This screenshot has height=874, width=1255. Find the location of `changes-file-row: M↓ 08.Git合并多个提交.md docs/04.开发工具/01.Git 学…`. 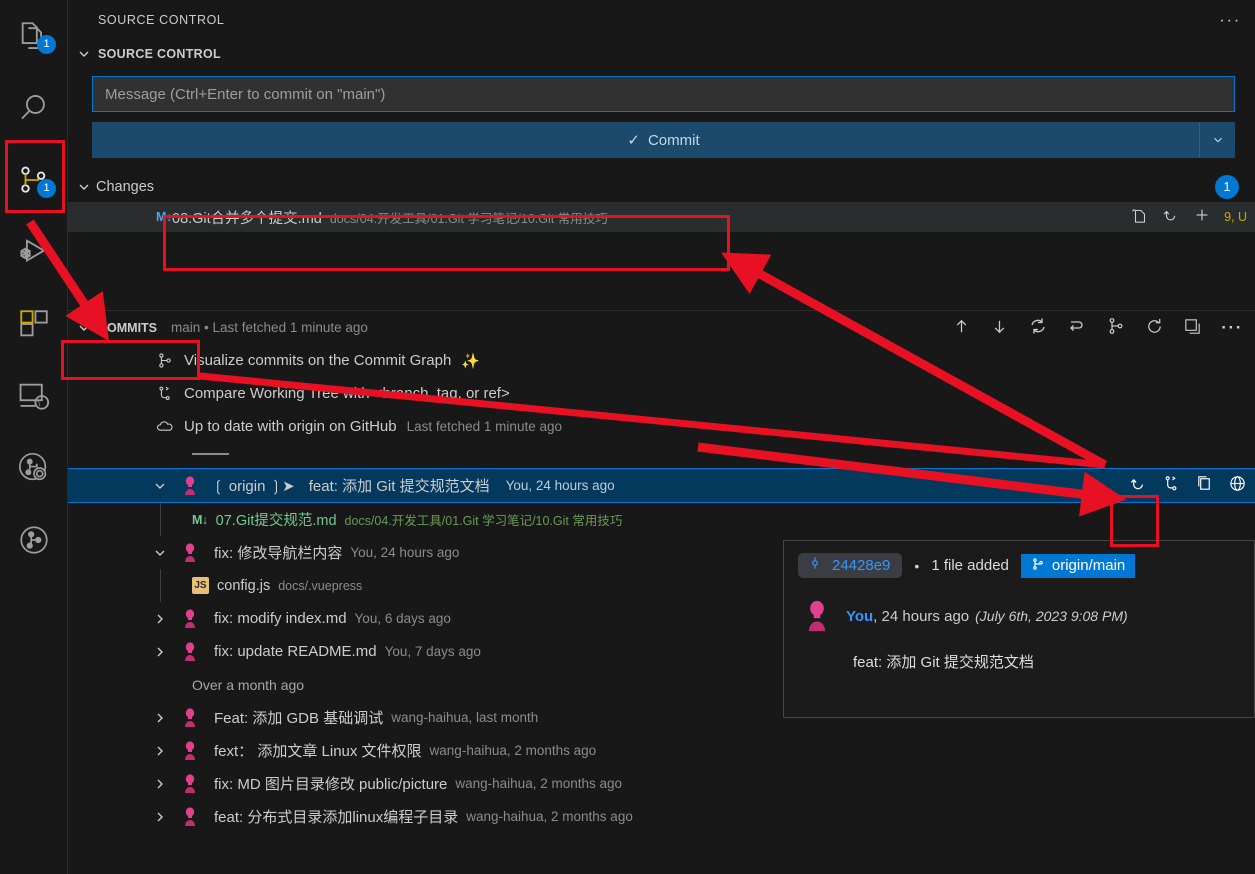

changes-file-row: M↓ 08.Git合并多个提交.md docs/04.开发工具/01.Git 学… is located at coordinates (661, 217).